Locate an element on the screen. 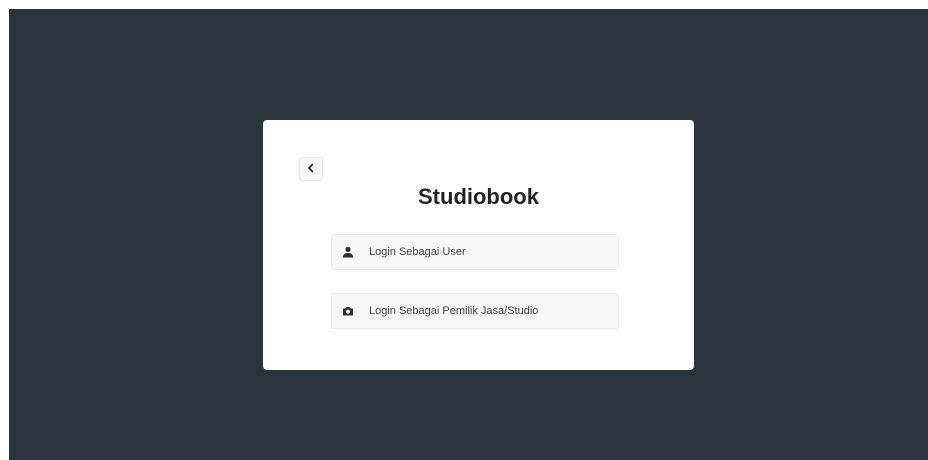  chevron-left-icon is located at coordinates (311, 169).